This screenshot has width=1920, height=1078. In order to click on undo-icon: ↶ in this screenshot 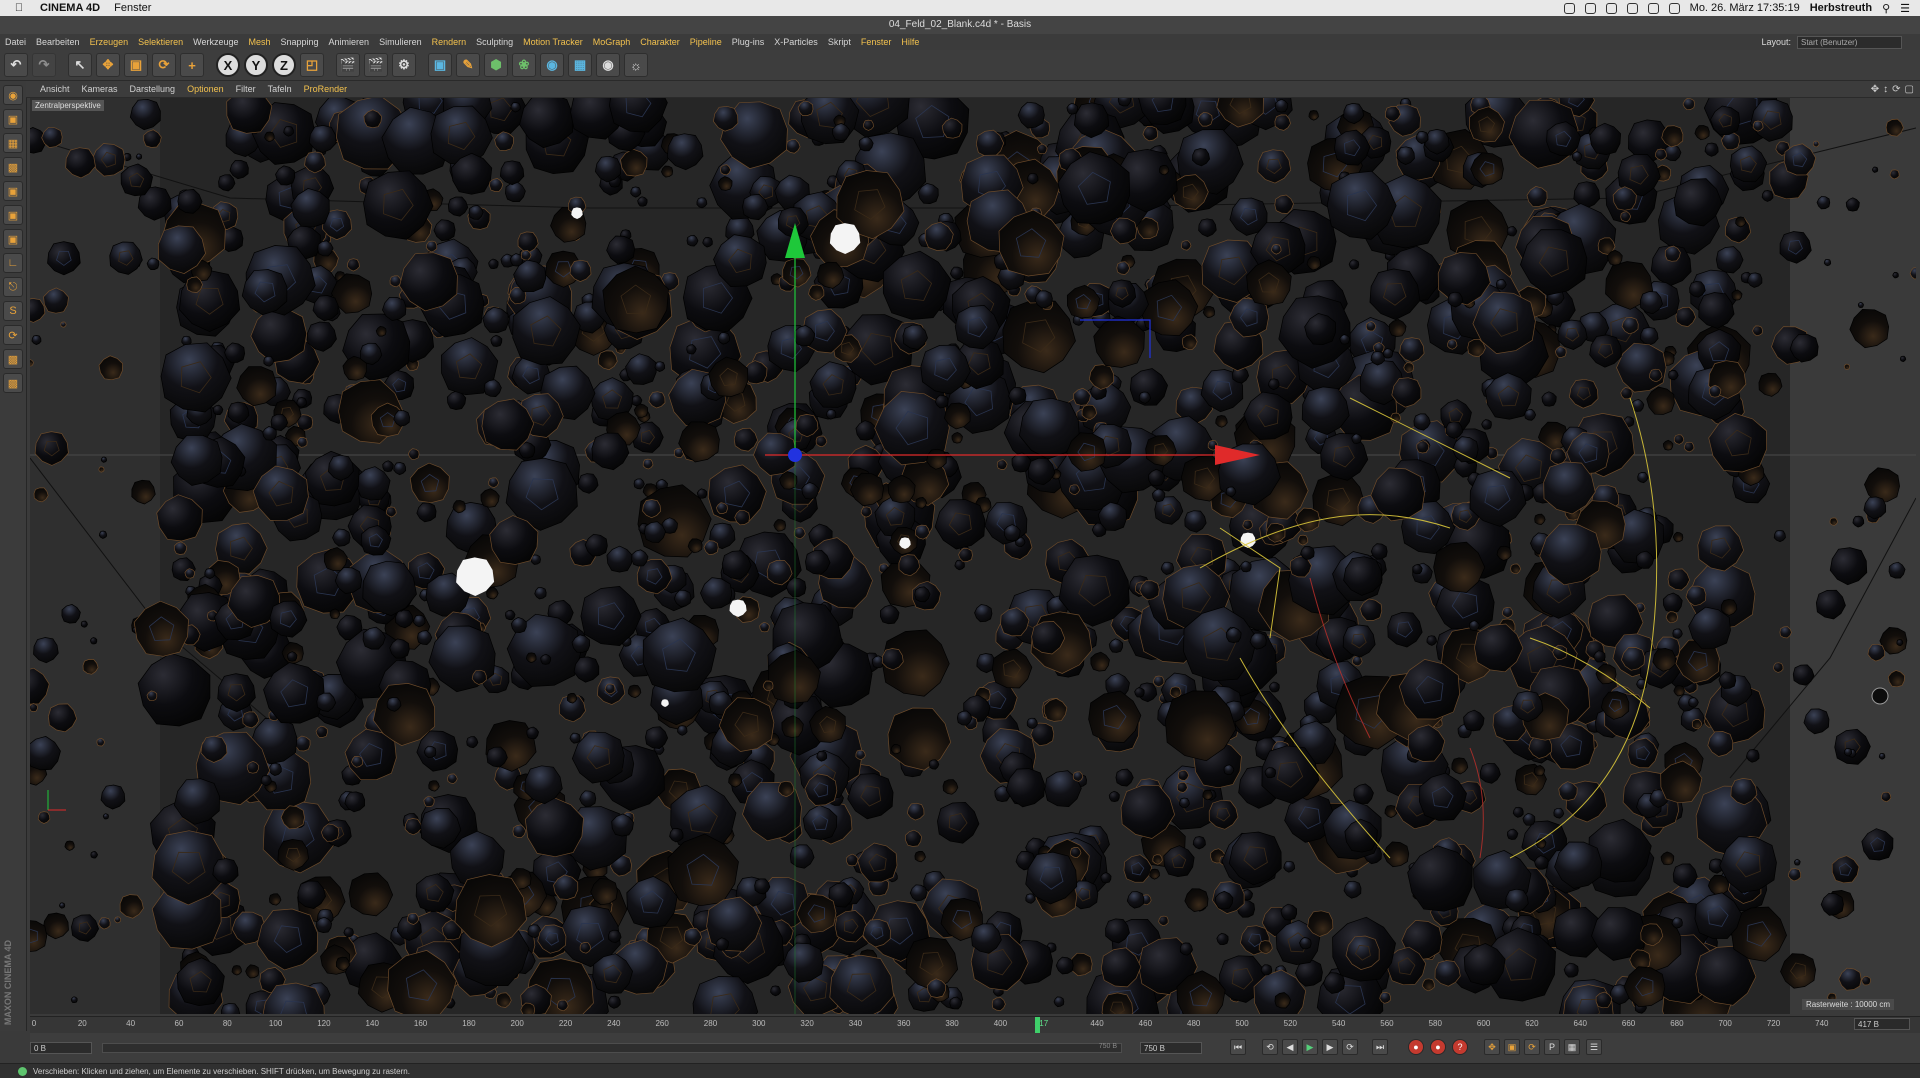, I will do `click(16, 65)`.